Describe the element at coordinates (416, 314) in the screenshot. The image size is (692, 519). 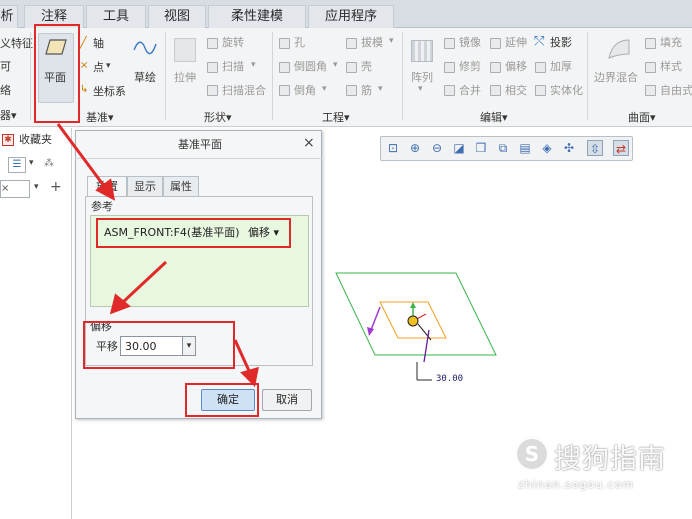
I see `reference-datum-plane` at that location.